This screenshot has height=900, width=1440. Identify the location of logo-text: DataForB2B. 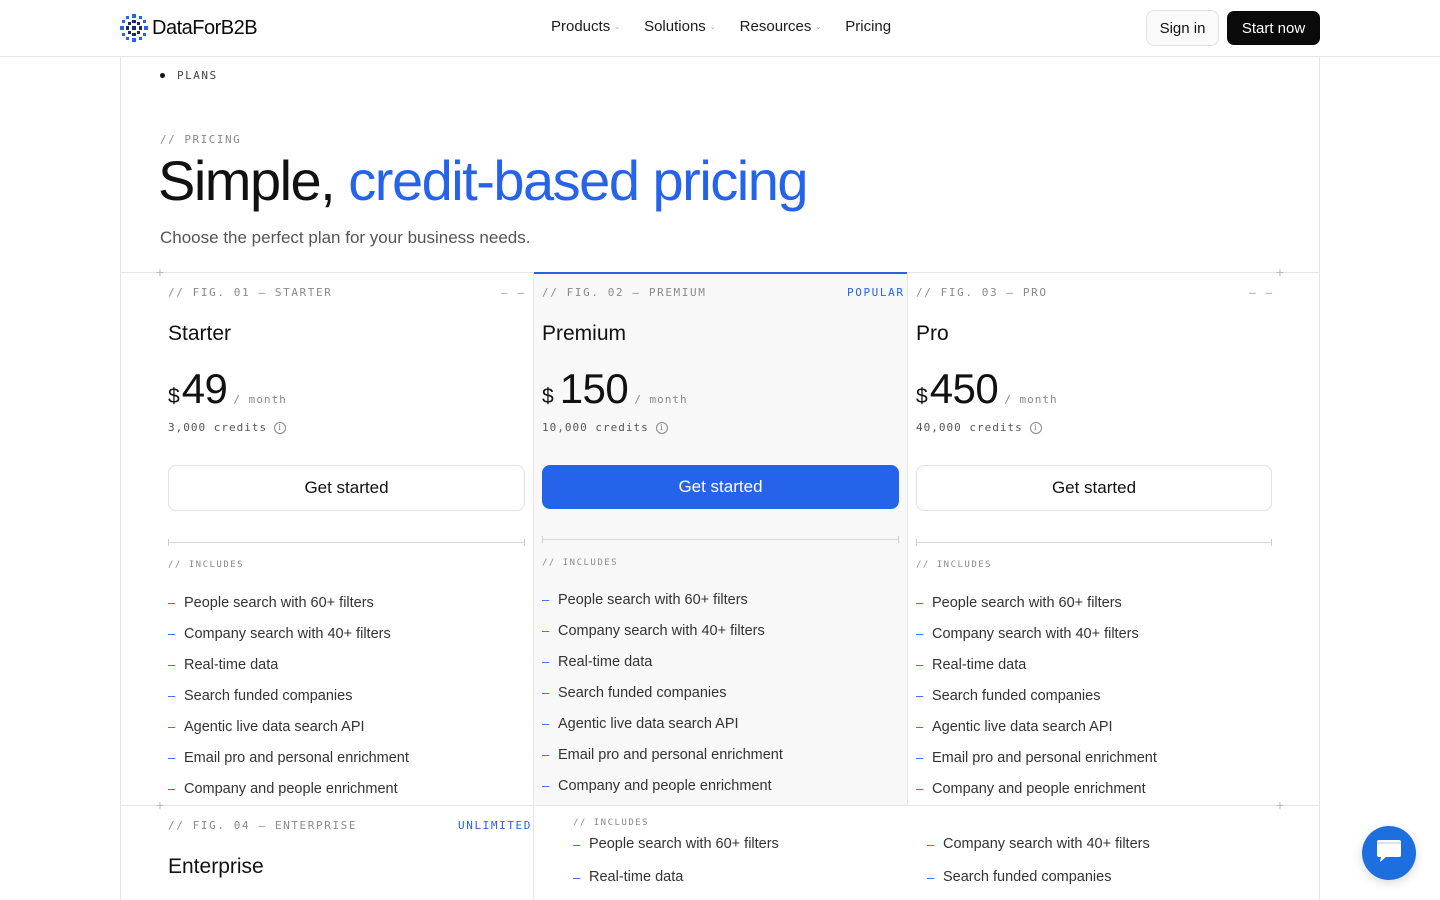
(205, 27).